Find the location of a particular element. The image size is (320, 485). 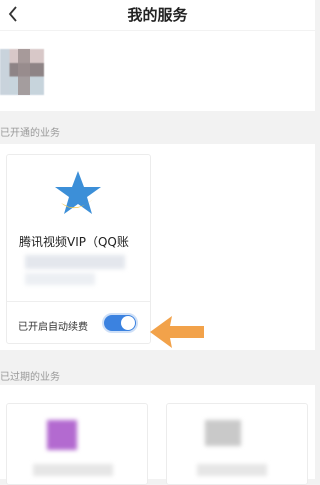

navigation-bar: 我的服务 is located at coordinates (157, 15).